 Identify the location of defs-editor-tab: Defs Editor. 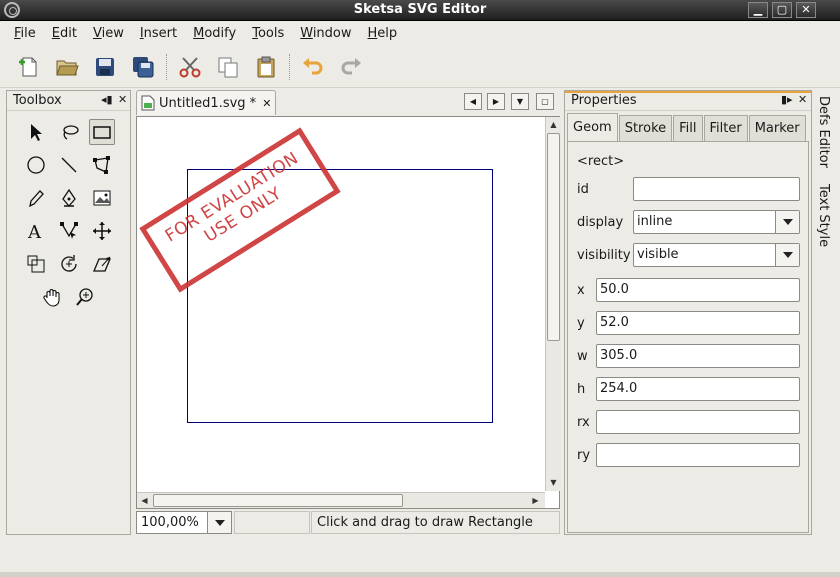
(823, 132).